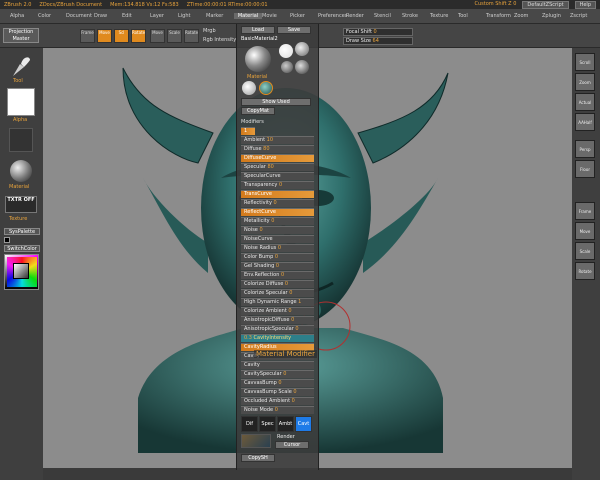 The image size is (600, 480). What do you see at coordinates (277, 212) in the screenshot?
I see `reflect-curve: ReflectCurve` at bounding box center [277, 212].